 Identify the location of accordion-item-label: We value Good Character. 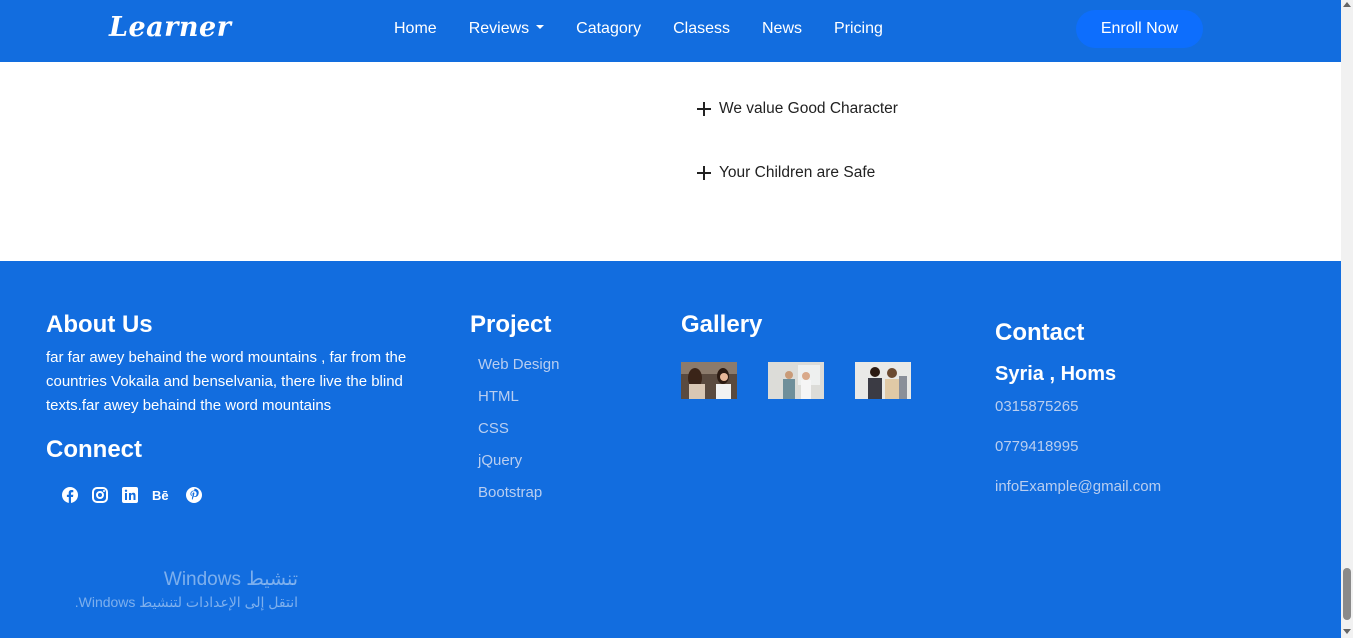
(808, 108).